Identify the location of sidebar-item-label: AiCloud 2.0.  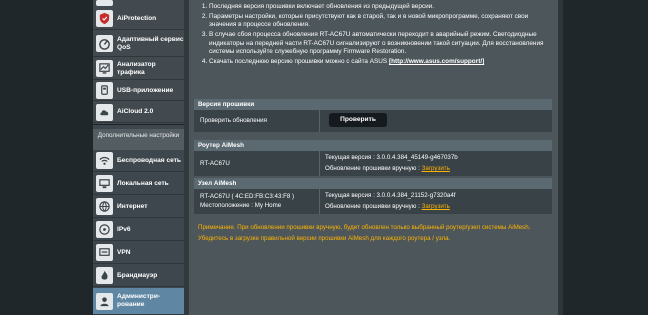
(135, 111).